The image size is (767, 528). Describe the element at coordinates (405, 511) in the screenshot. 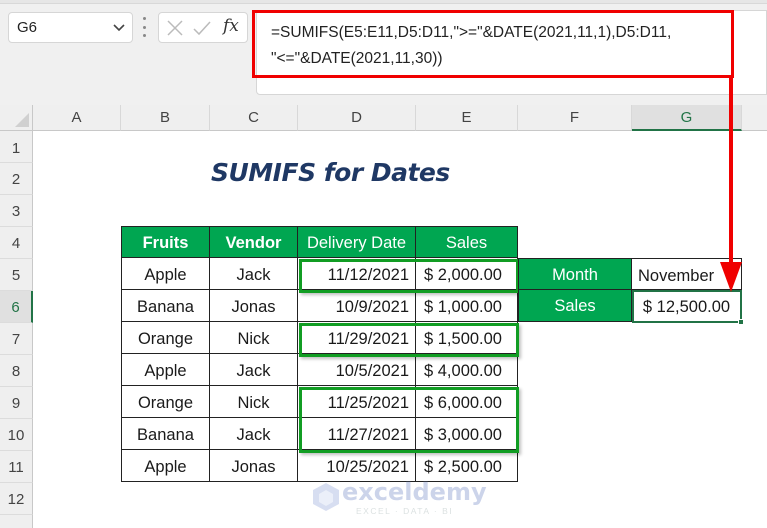

I see `watermark-tagline: EXCEL · DATA · BI` at that location.